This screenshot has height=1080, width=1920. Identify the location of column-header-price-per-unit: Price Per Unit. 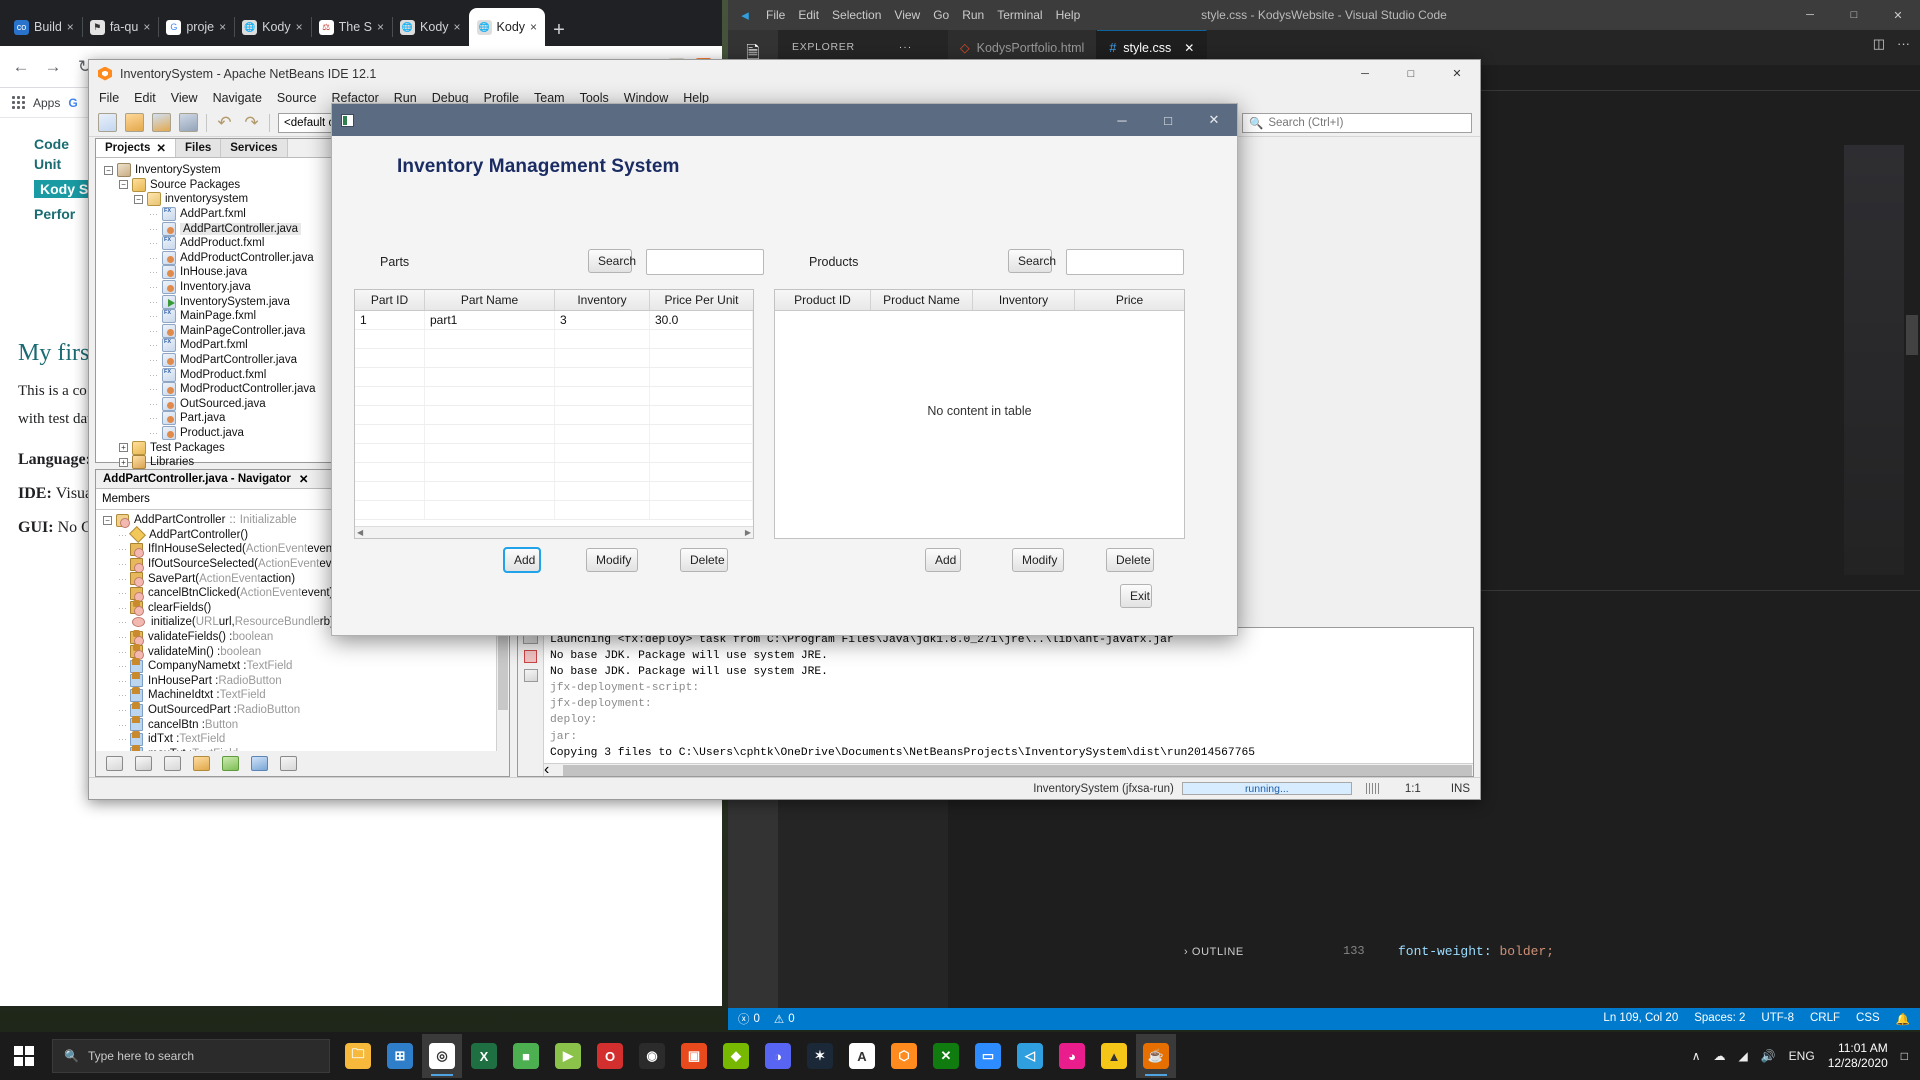
(701, 300).